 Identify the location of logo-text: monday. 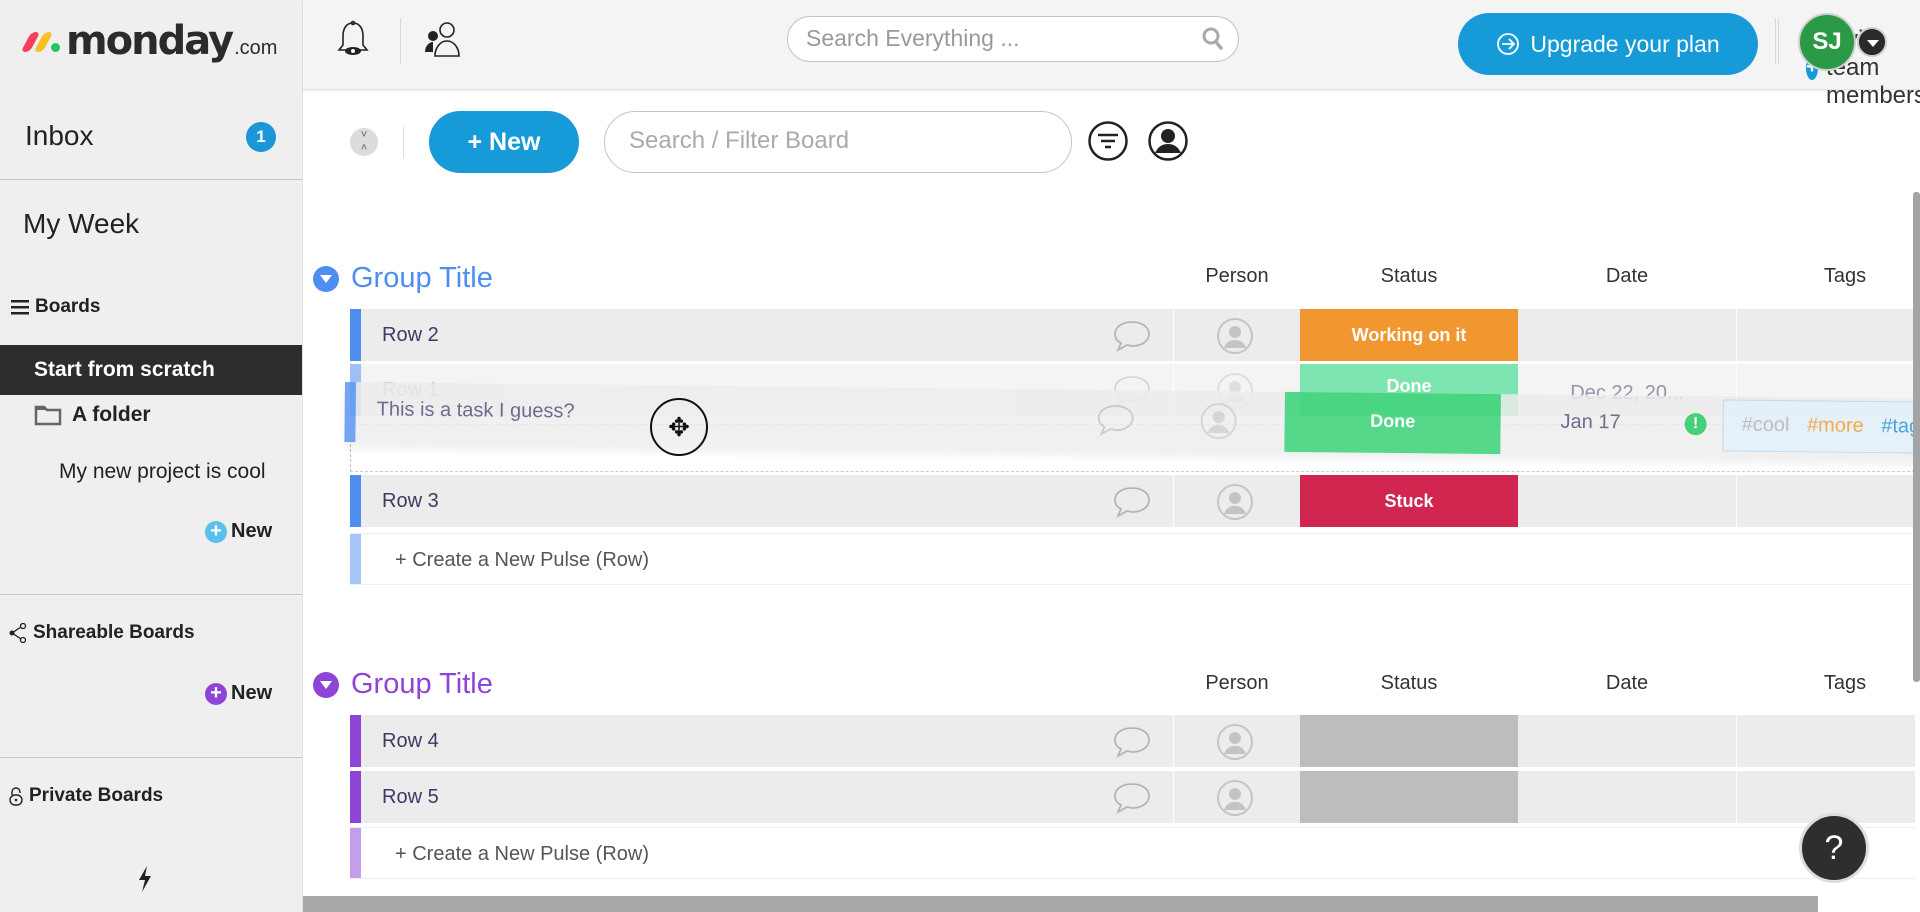
(150, 41).